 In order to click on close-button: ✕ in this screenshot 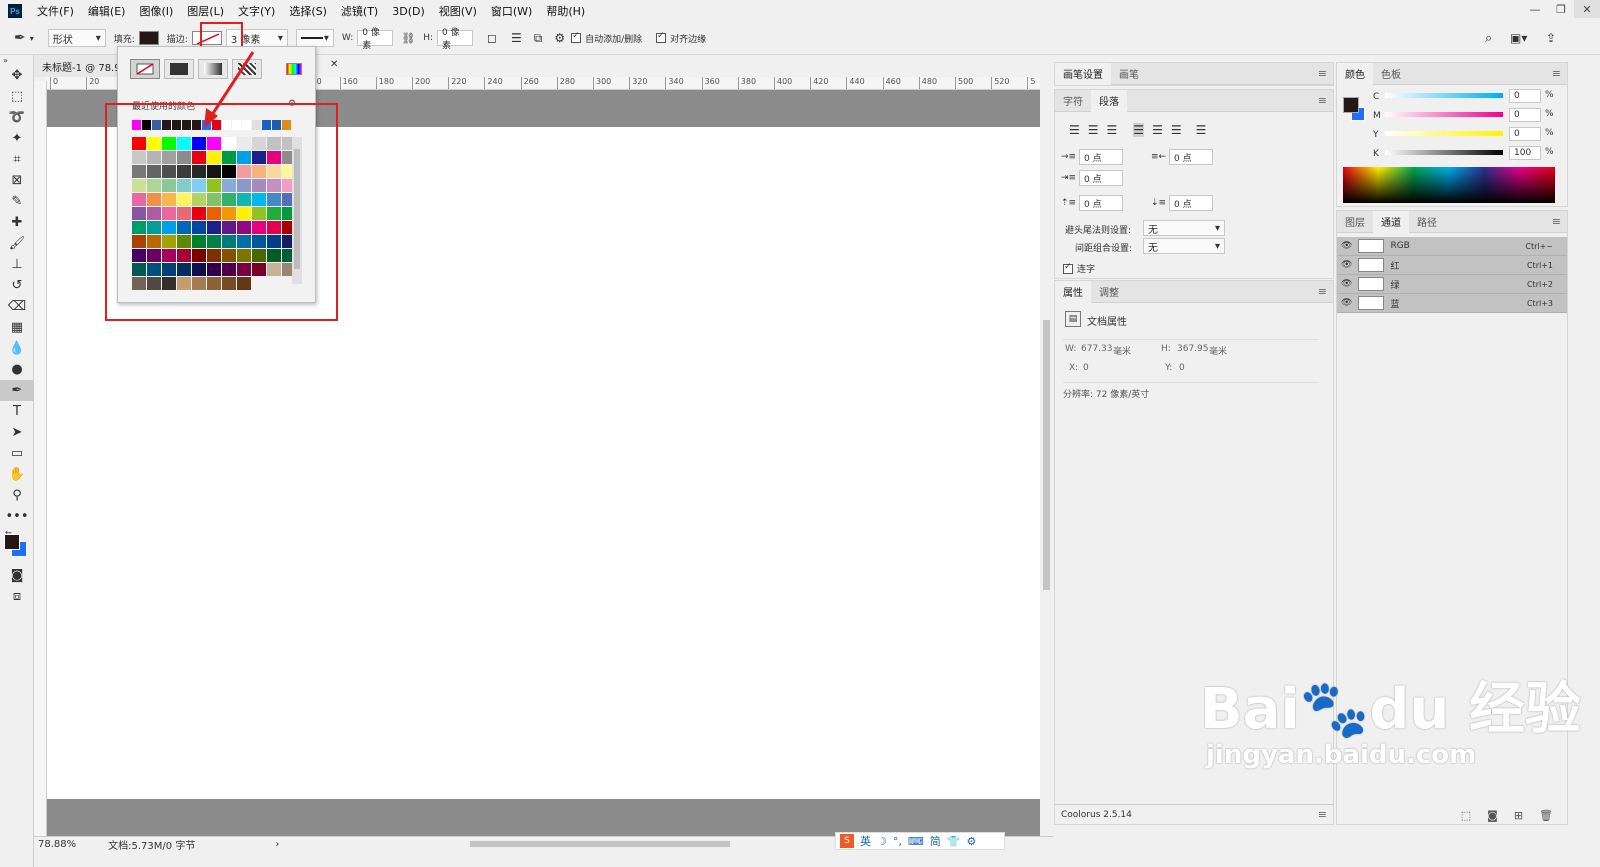, I will do `click(1587, 9)`.